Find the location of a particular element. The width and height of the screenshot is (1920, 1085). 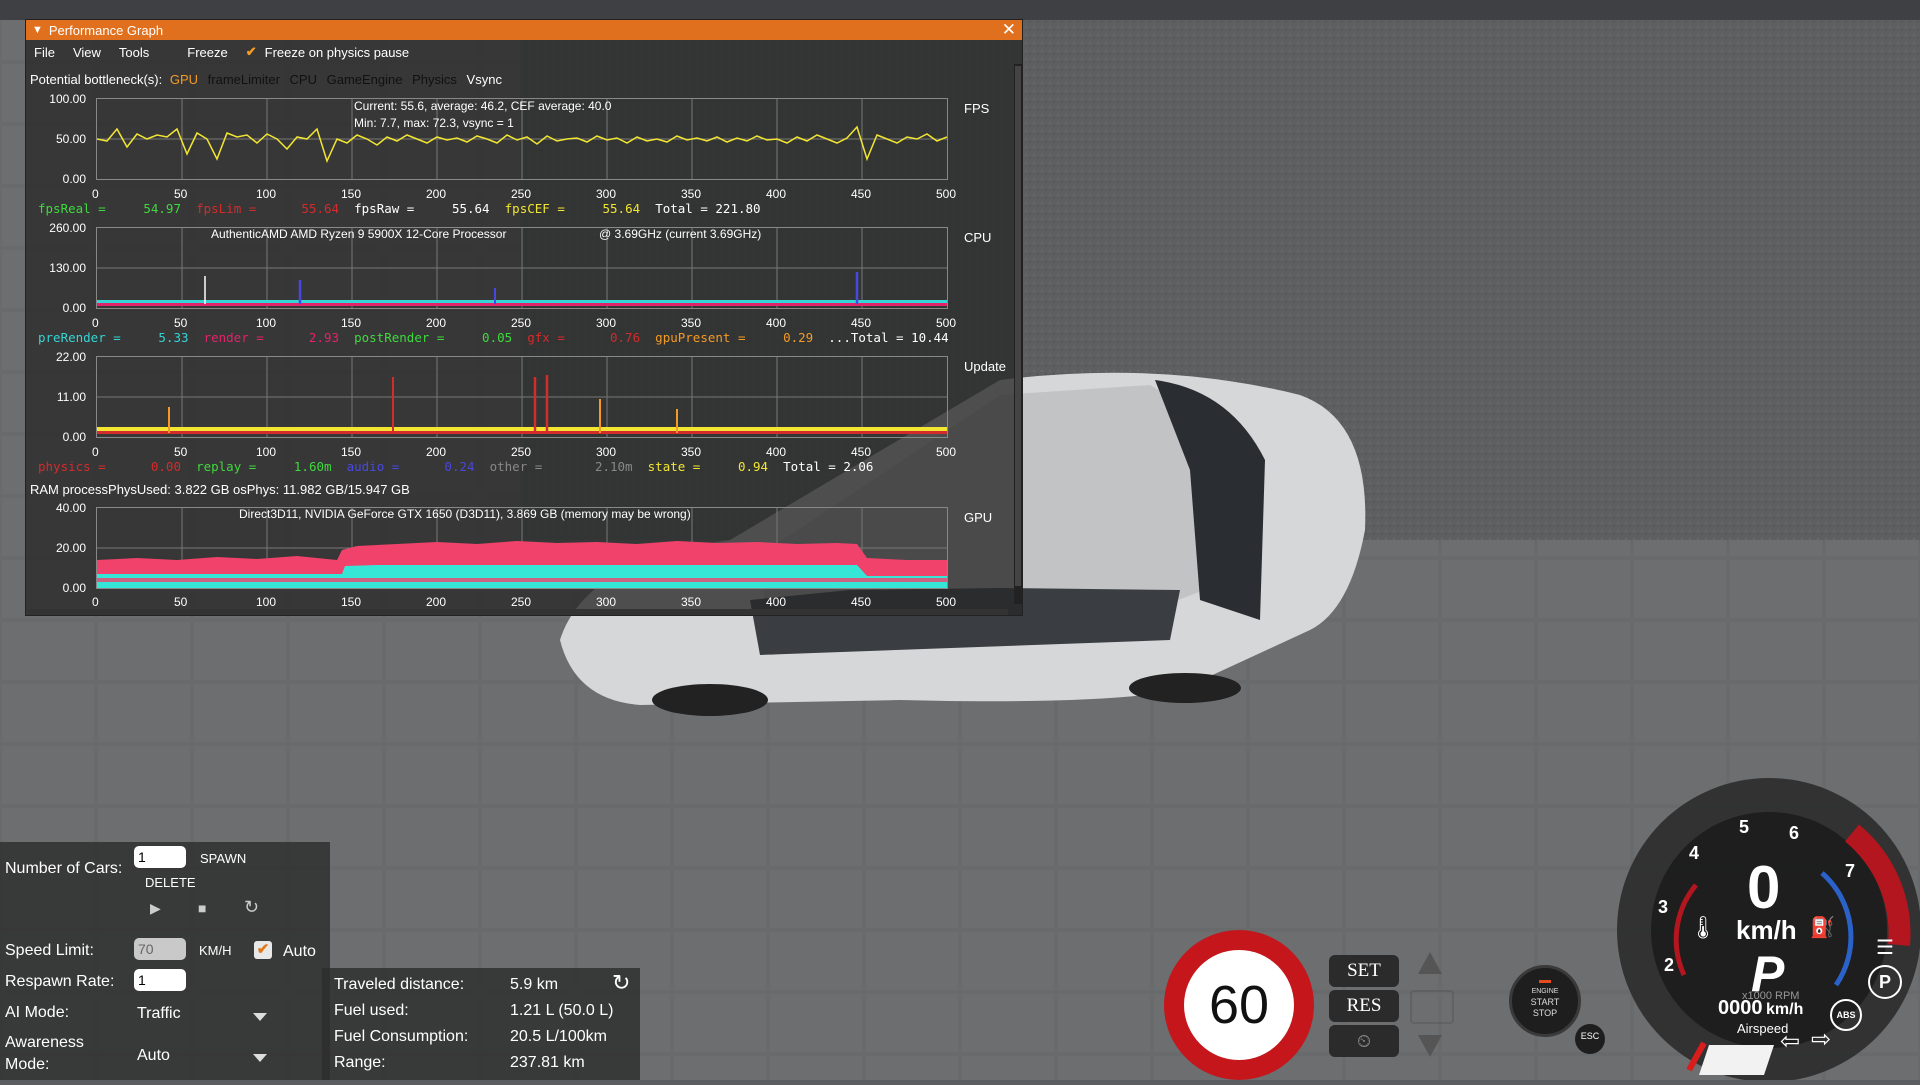

bottleneck-gameengine: GameEngine is located at coordinates (364, 79).